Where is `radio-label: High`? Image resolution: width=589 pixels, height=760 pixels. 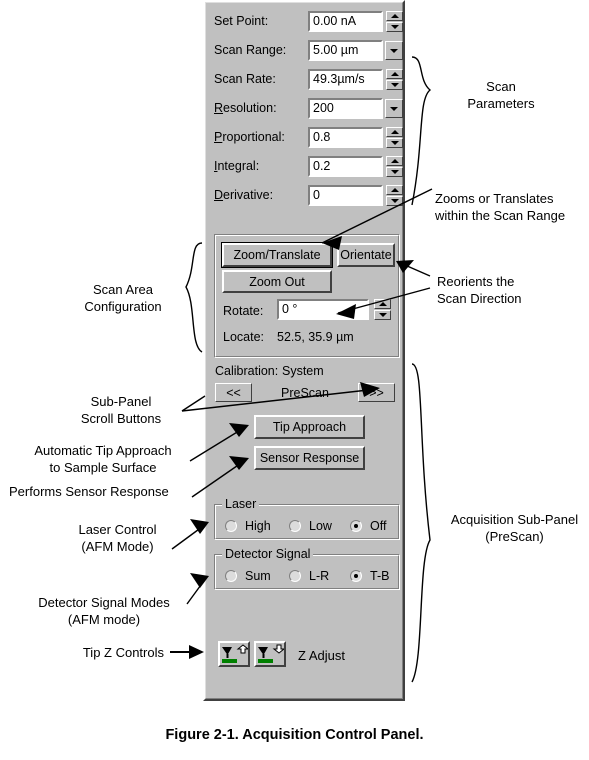 radio-label: High is located at coordinates (258, 526).